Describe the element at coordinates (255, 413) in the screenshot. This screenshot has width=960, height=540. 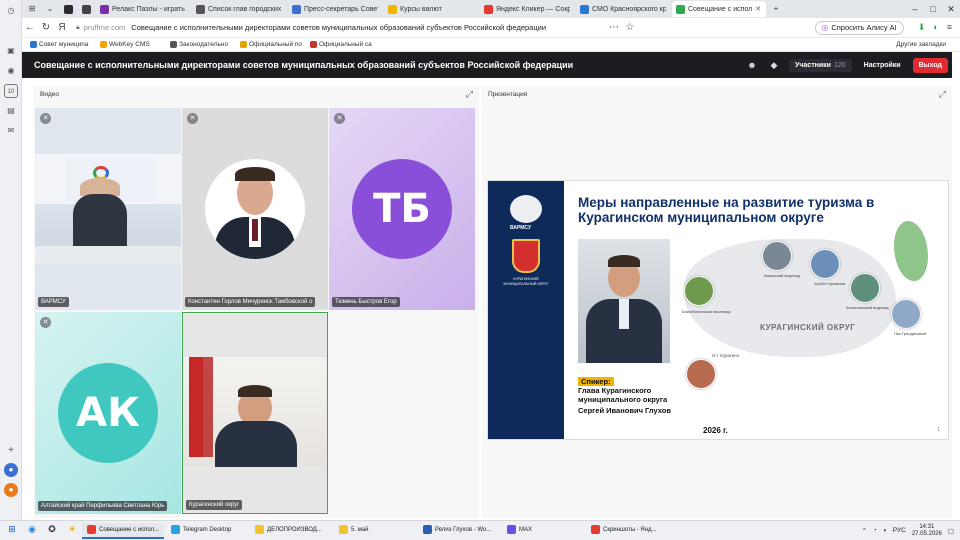
I see `video-tile-active-speaker: Курагинский округ` at that location.